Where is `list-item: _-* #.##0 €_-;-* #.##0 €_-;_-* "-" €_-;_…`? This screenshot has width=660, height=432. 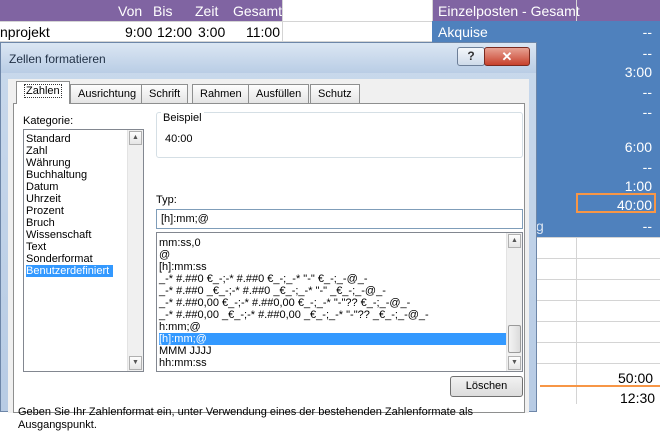 list-item: _-* #.##0 €_-;-* #.##0 €_-;_-* "-" €_-;_… is located at coordinates (263, 279).